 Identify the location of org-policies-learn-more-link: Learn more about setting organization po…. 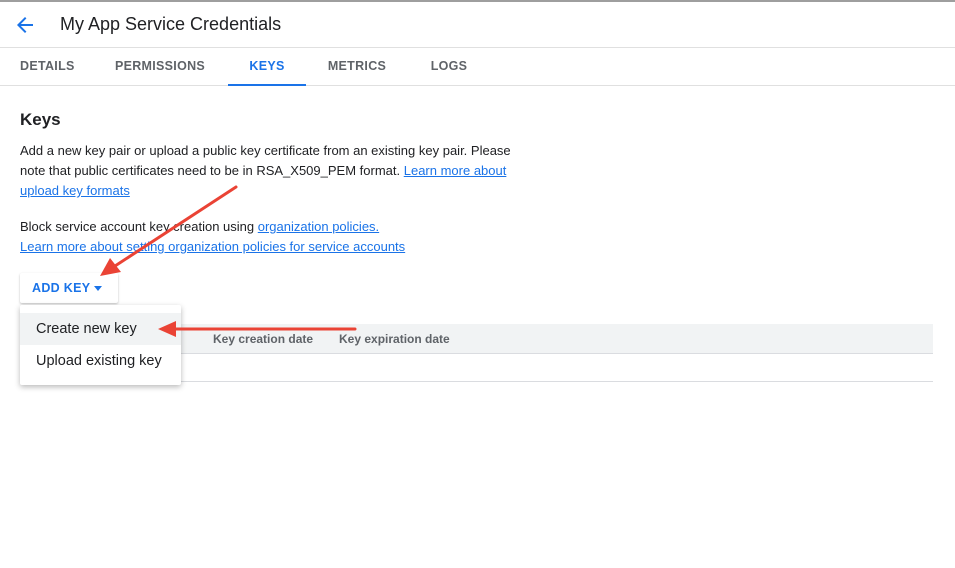
(212, 246).